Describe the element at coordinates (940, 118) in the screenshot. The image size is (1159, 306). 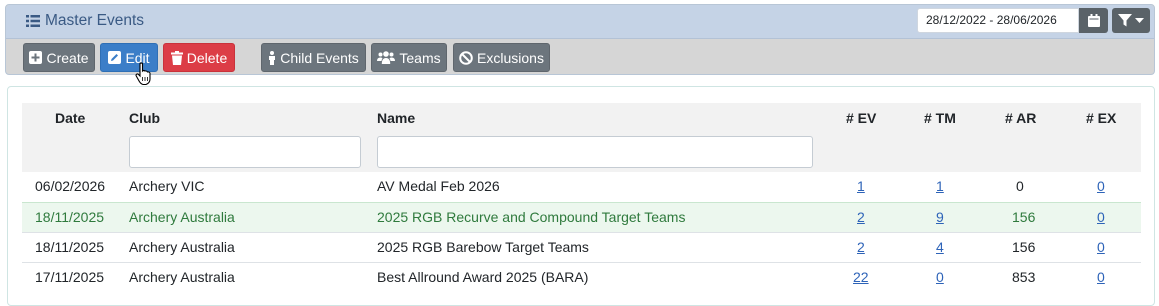
I see `col-tm-header: # TM` at that location.